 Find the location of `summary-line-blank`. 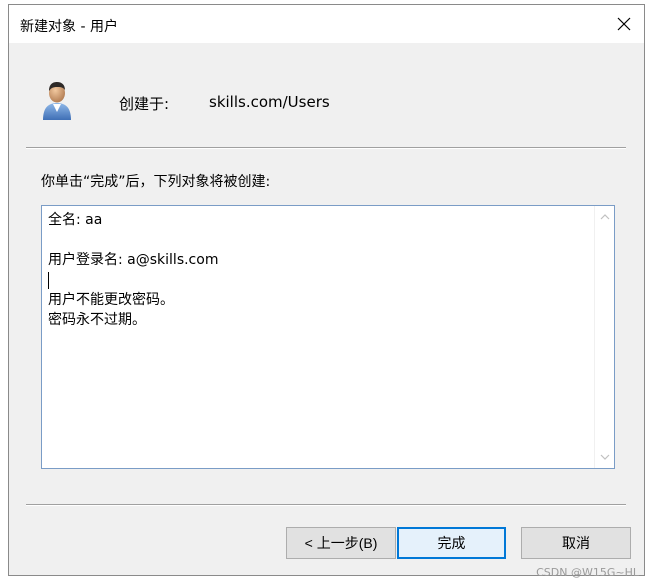

summary-line-blank is located at coordinates (318, 240).